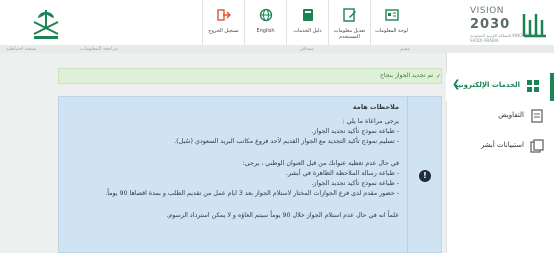 Image resolution: width=554 pixels, height=253 pixels. I want to click on ministry-emblem-logo, so click(46, 24).